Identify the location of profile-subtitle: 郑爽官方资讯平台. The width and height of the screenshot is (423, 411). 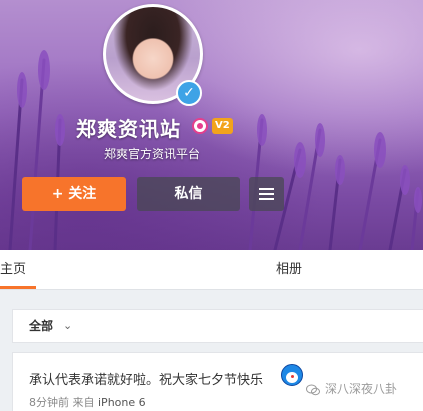
(152, 154).